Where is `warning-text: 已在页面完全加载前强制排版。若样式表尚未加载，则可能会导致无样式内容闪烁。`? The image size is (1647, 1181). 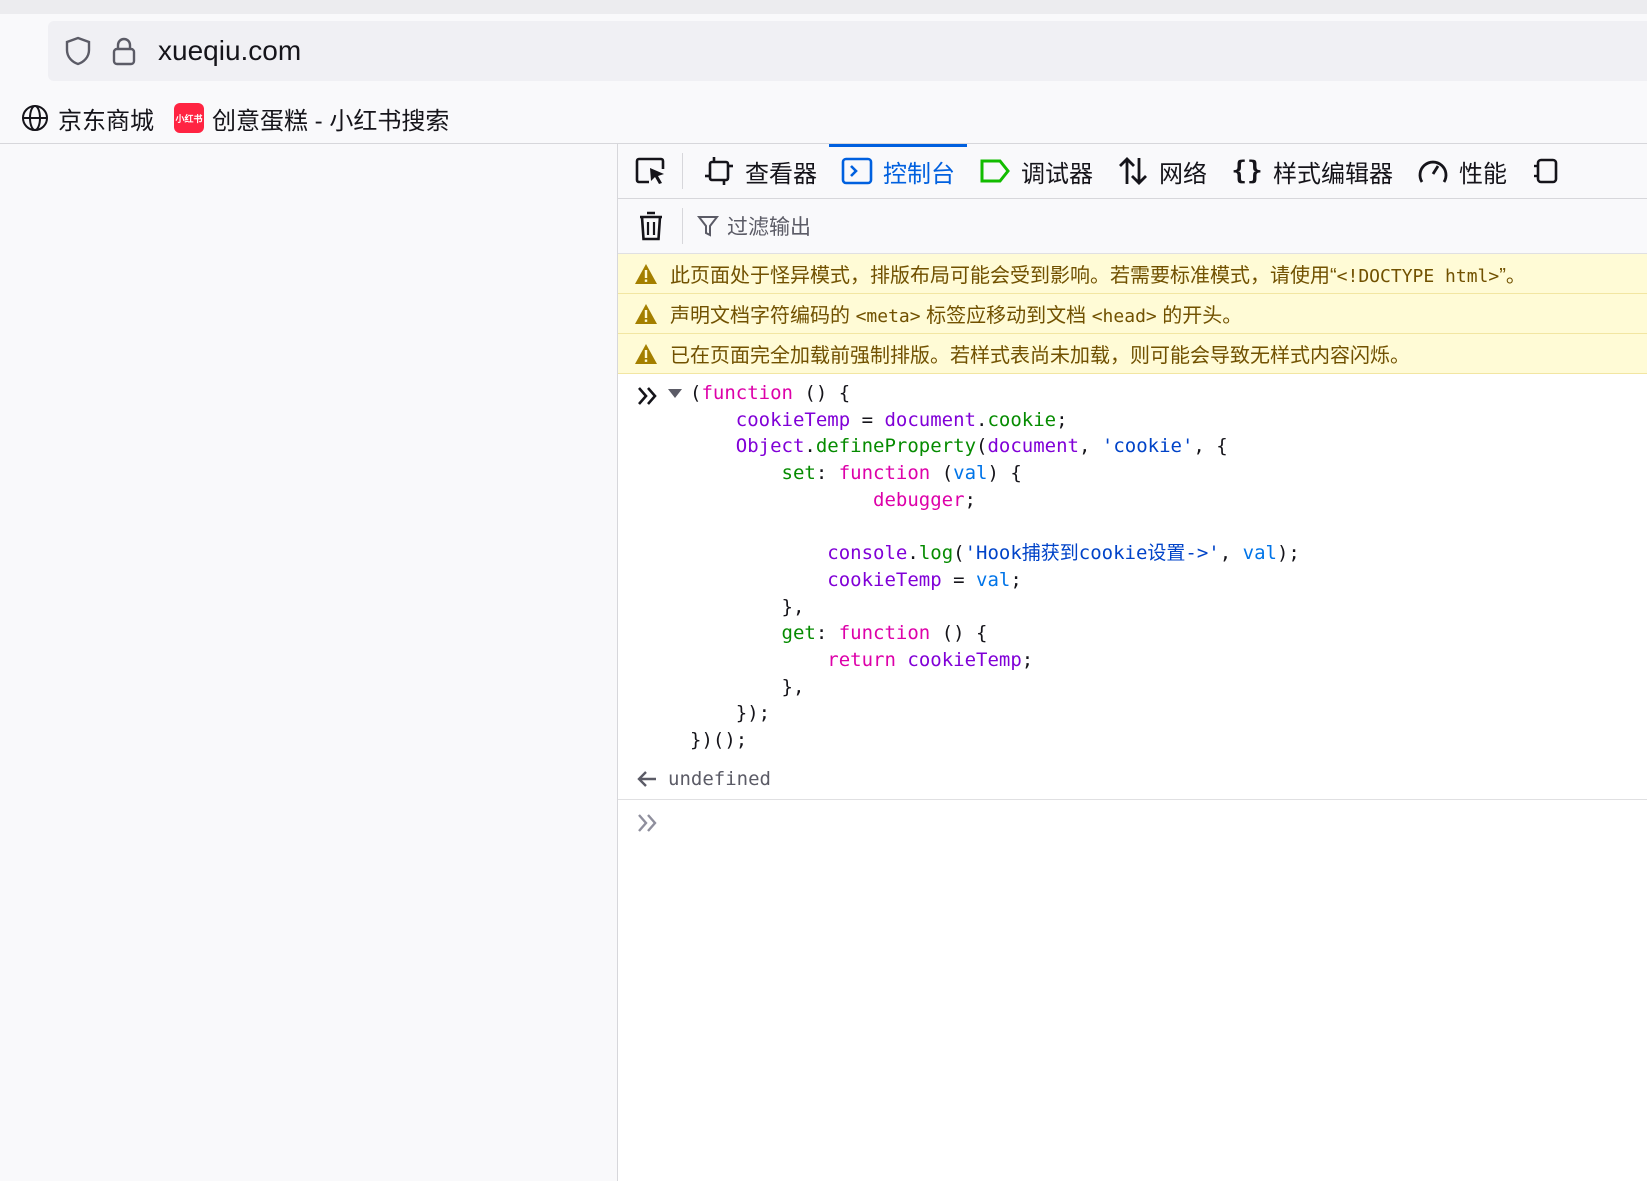 warning-text: 已在页面完全加载前强制排版。若样式表尚未加载，则可能会导致无样式内容闪烁。 is located at coordinates (1040, 356).